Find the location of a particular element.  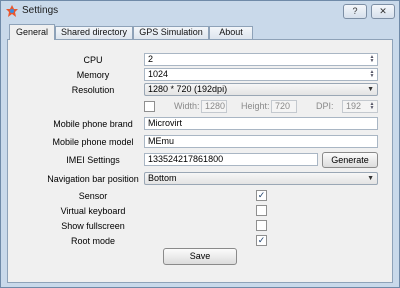

tab-about: About is located at coordinates (231, 32).